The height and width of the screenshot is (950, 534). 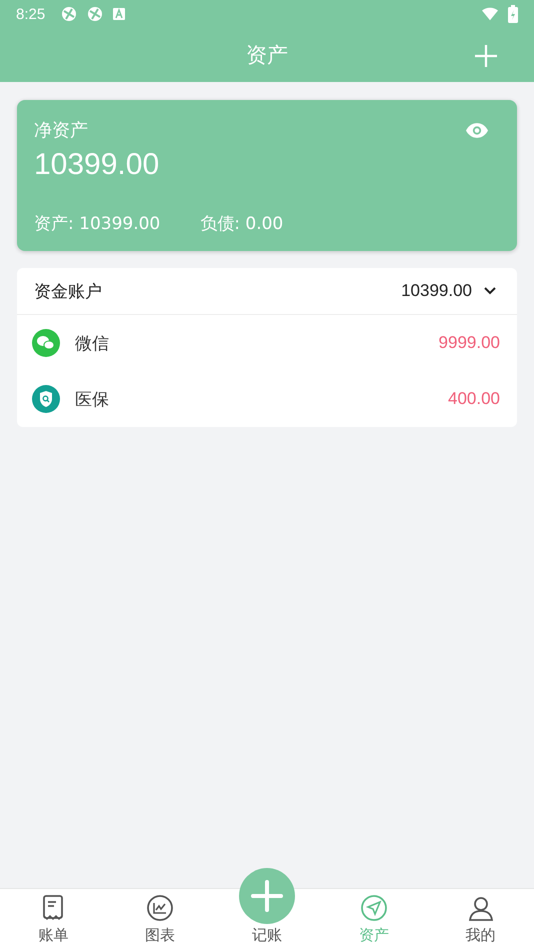 I want to click on account-name: 医保, so click(x=92, y=399).